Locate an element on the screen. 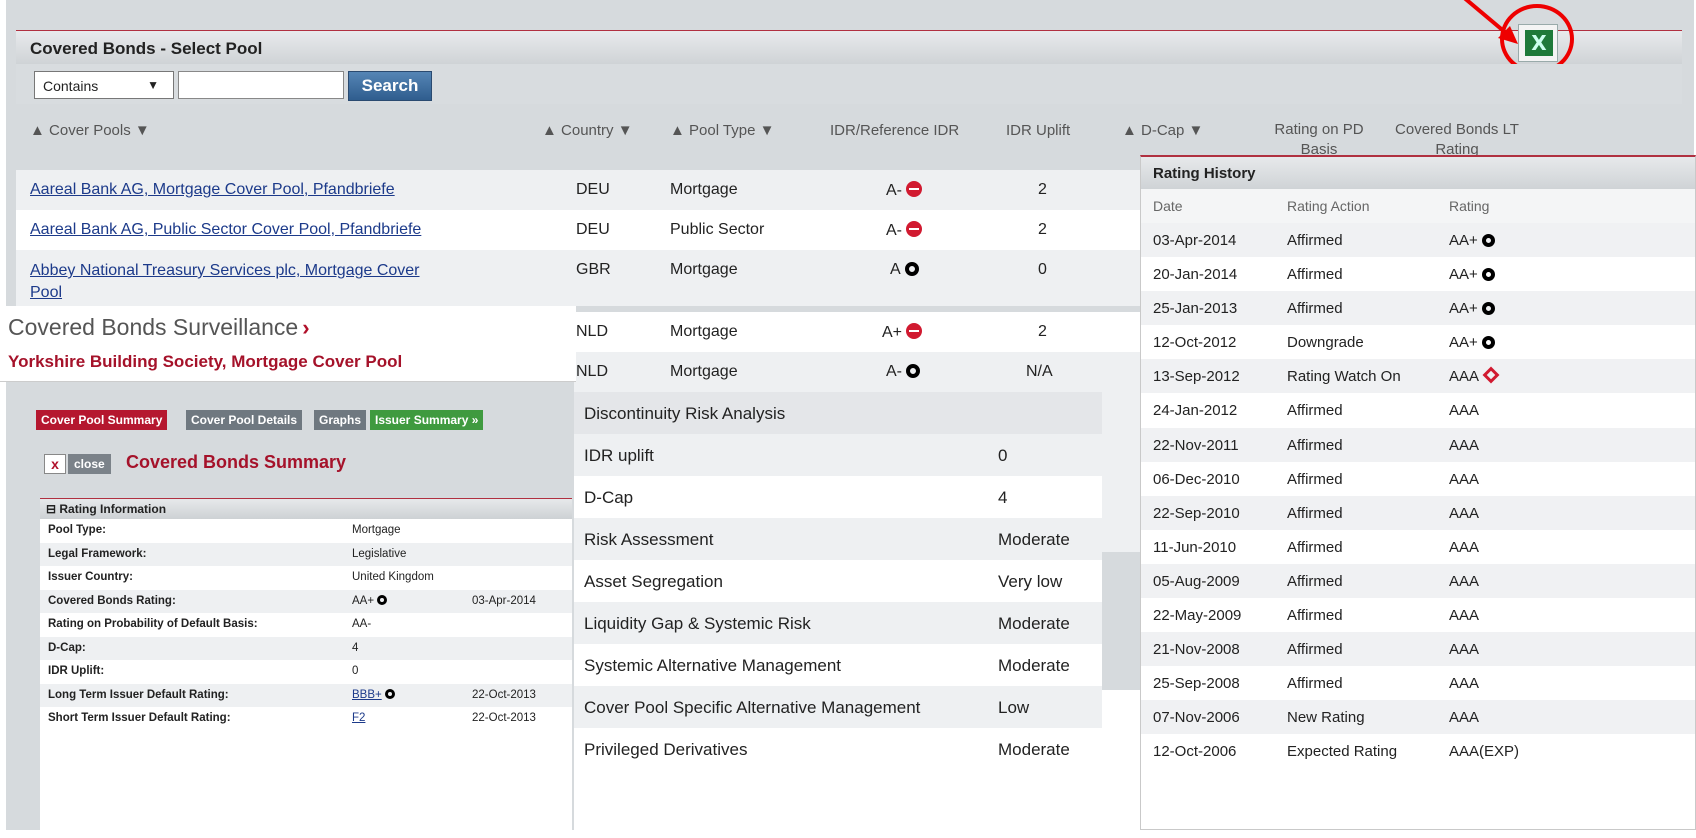  rating-history-row: 22-Nov-2011 Affirmed AAA is located at coordinates (1418, 444).